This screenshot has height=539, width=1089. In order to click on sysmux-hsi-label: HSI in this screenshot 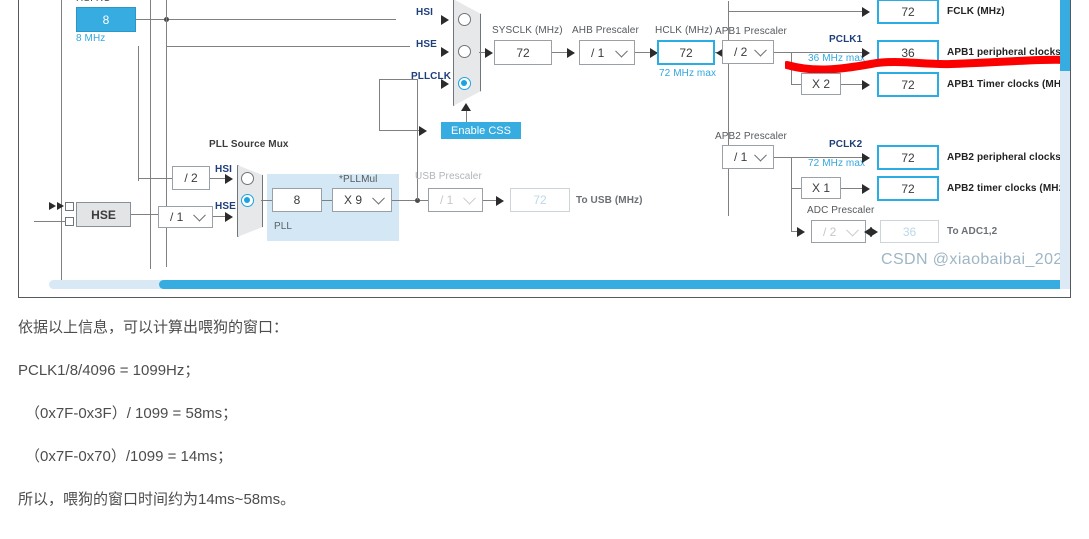, I will do `click(424, 12)`.